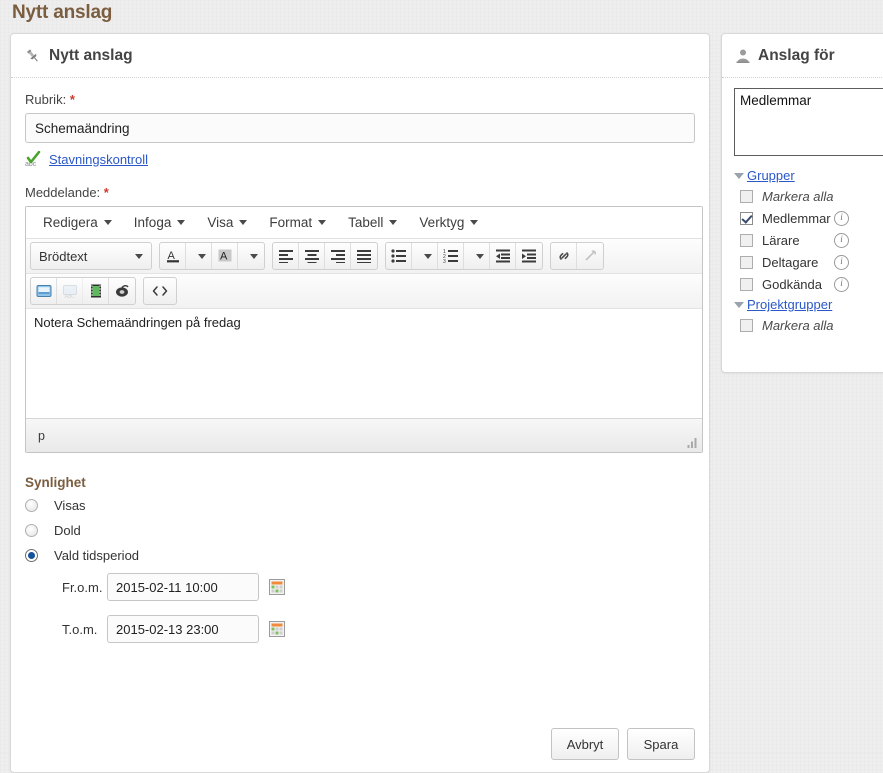 This screenshot has height=773, width=883. I want to click on meddelande-label: Meddelande: *, so click(360, 192).